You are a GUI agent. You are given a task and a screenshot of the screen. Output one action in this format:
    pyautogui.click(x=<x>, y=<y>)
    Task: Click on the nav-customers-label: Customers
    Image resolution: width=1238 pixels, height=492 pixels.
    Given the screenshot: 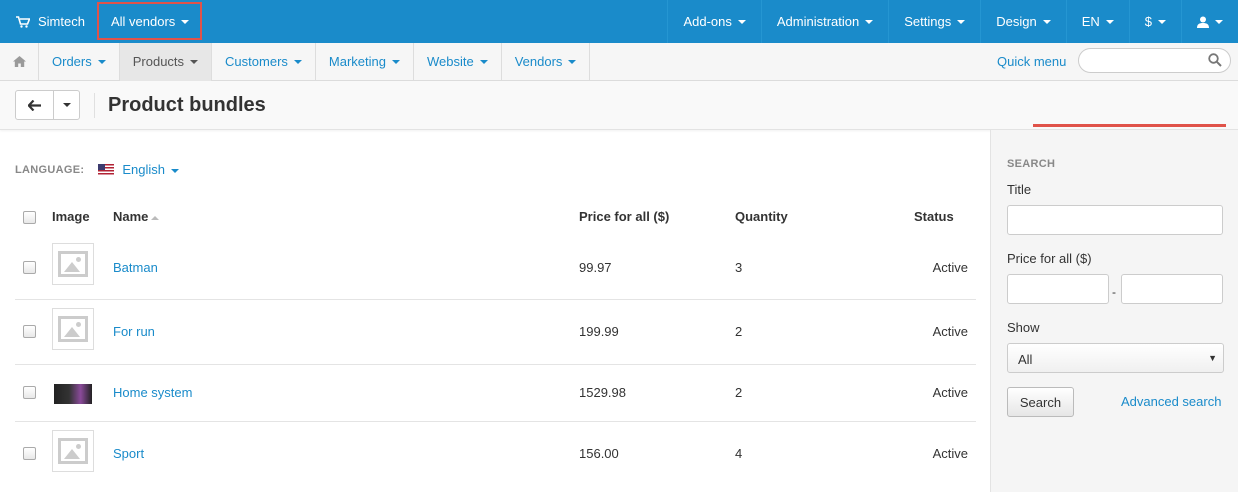 What is the action you would take?
    pyautogui.click(x=256, y=61)
    